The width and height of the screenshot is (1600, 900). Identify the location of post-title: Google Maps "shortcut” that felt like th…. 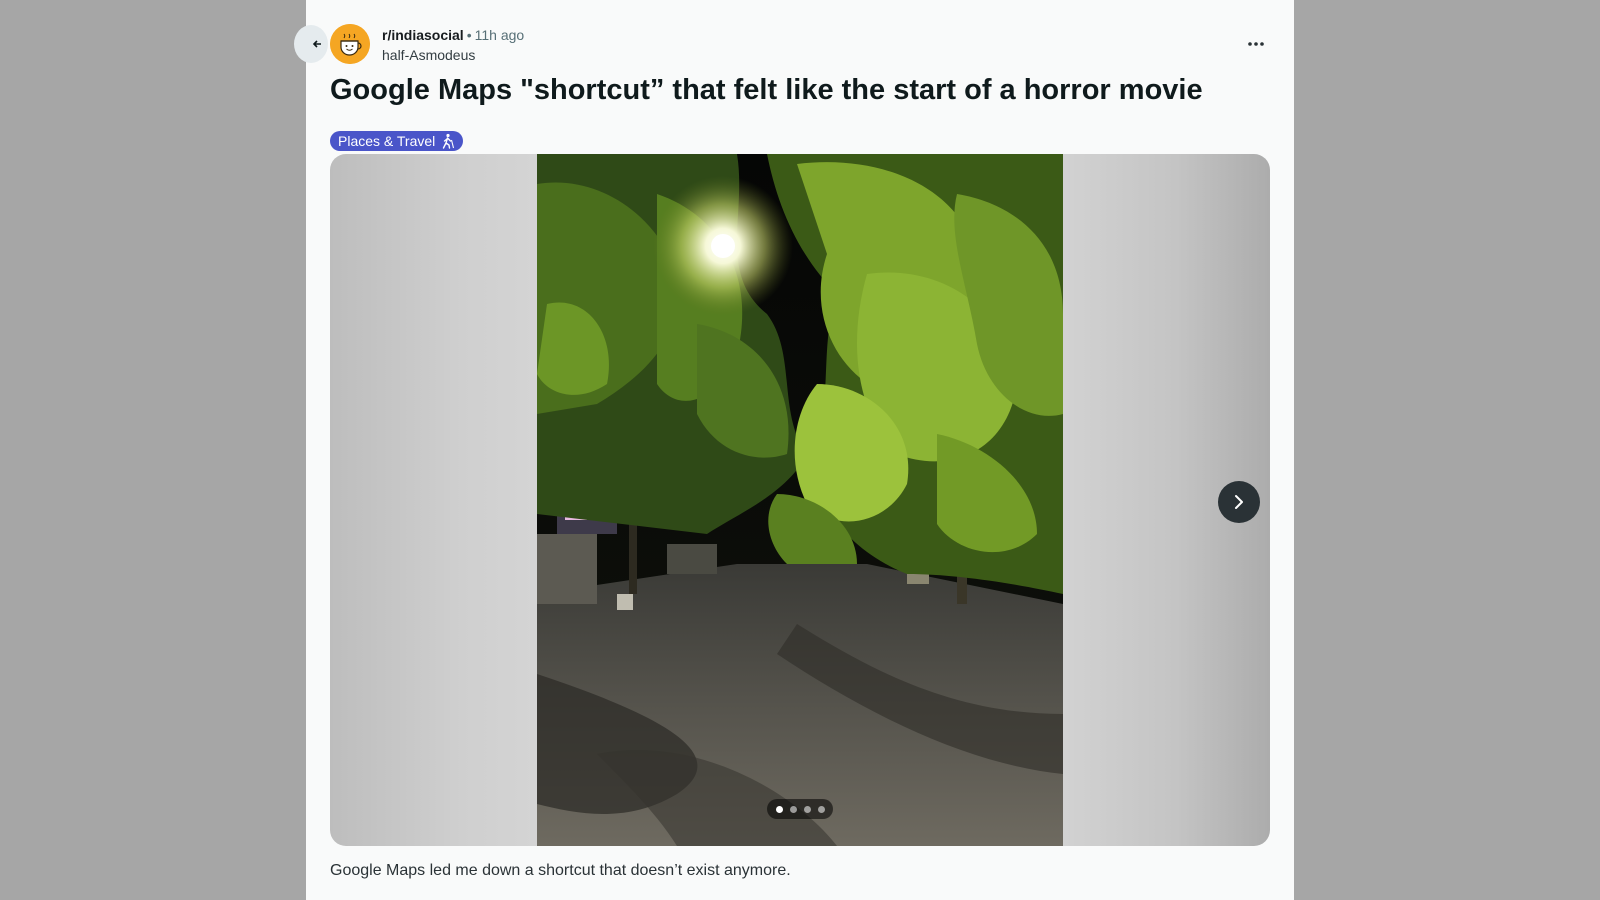
(766, 90).